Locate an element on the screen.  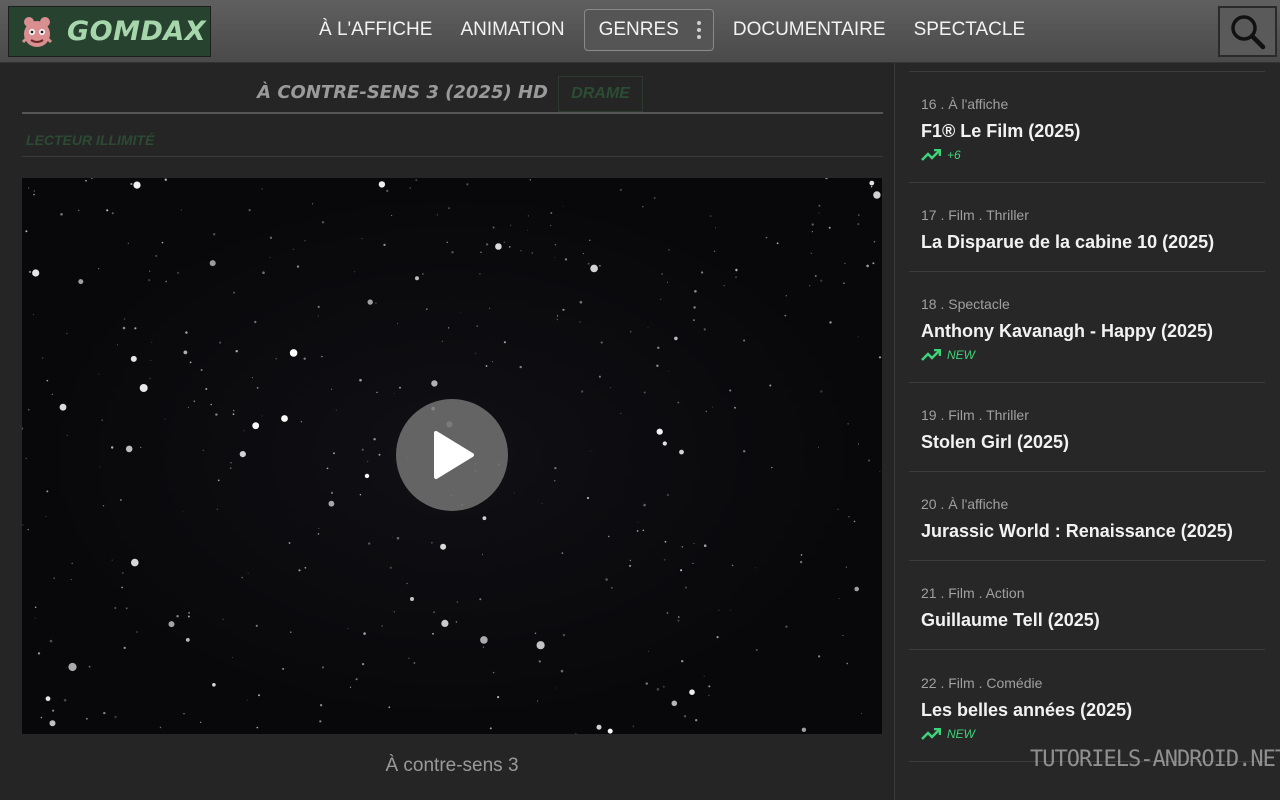
item-title: Anthony Kavanagh - Happy (2025) is located at coordinates (1067, 331).